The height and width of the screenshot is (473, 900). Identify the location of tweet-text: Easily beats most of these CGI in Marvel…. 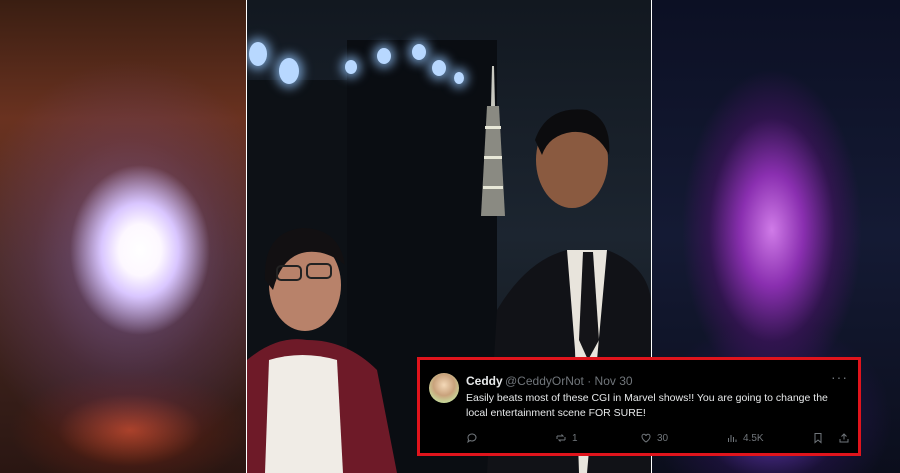
(647, 405).